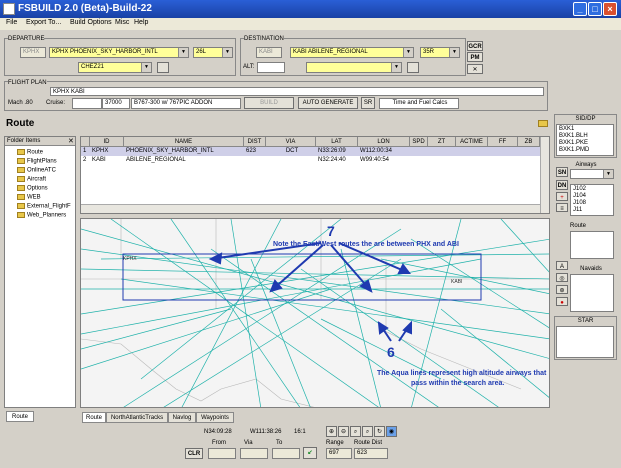 This screenshot has height=468, width=621. Describe the element at coordinates (396, 67) in the screenshot. I see `chevron-down-icon: ▼` at that location.